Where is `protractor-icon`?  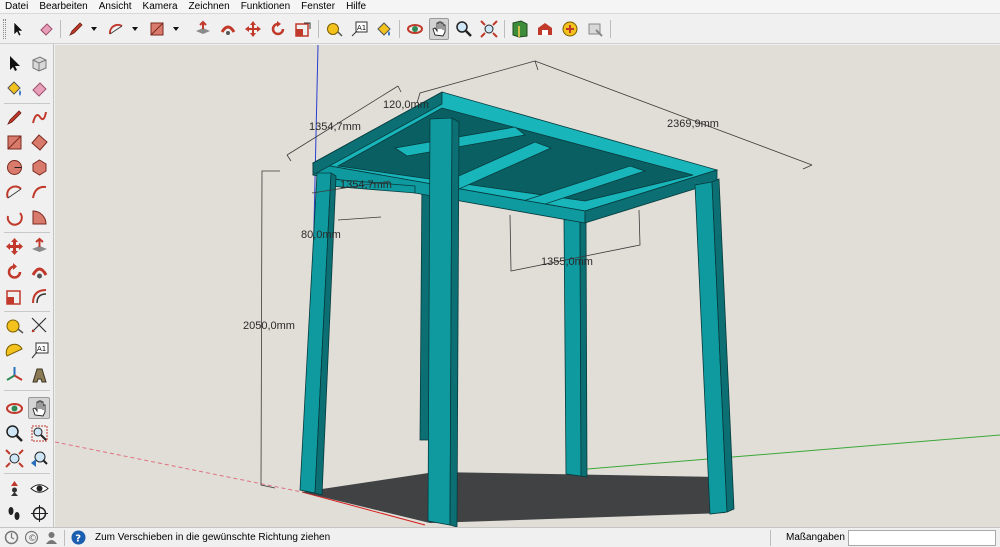 protractor-icon is located at coordinates (14, 350).